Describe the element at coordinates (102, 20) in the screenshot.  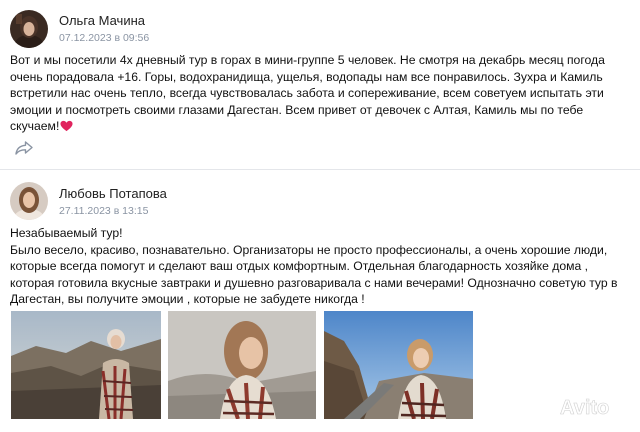
I see `author-name: Ольга Мачина` at that location.